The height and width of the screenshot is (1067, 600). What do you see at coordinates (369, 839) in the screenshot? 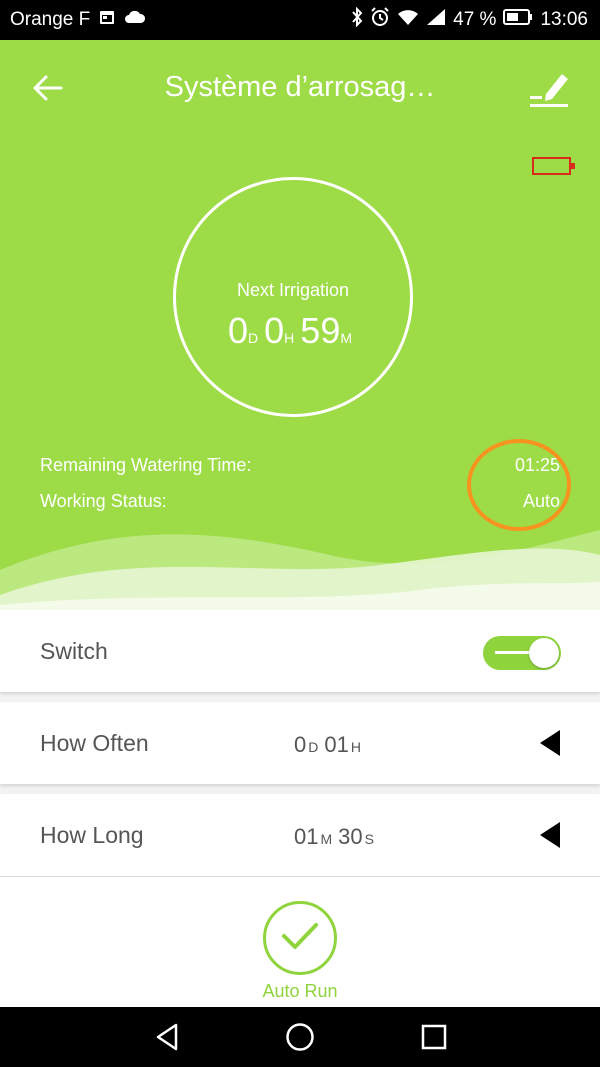
I see `how-long-seconds-unit: S` at bounding box center [369, 839].